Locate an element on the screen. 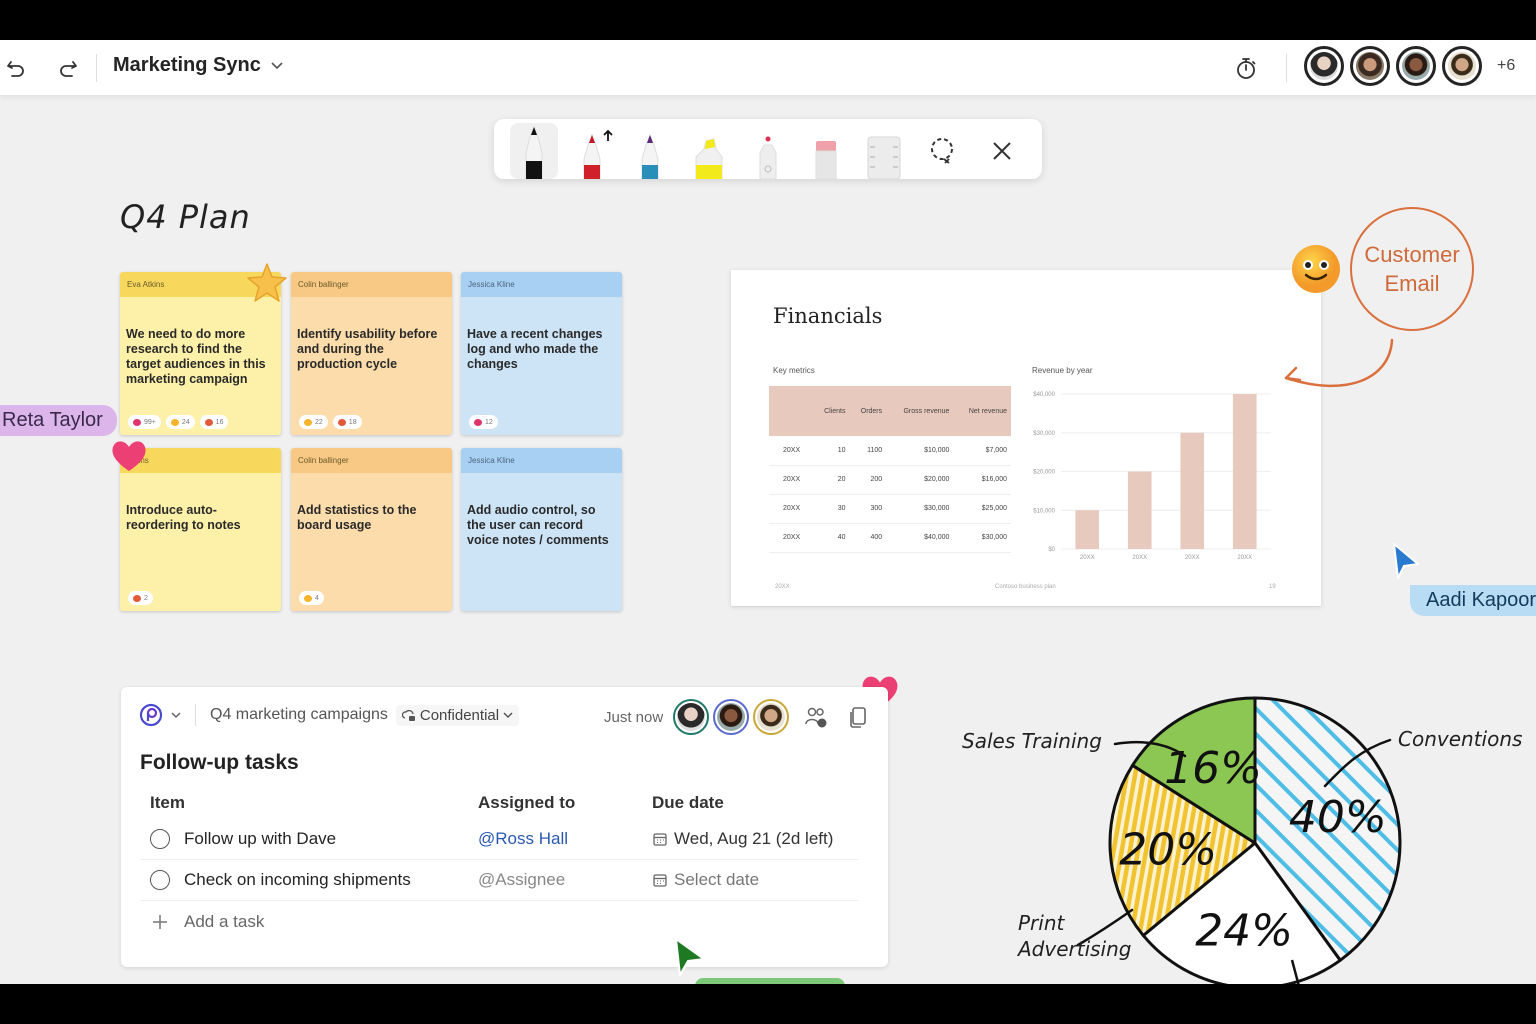  pie-data-label: 20% is located at coordinates (1168, 849).